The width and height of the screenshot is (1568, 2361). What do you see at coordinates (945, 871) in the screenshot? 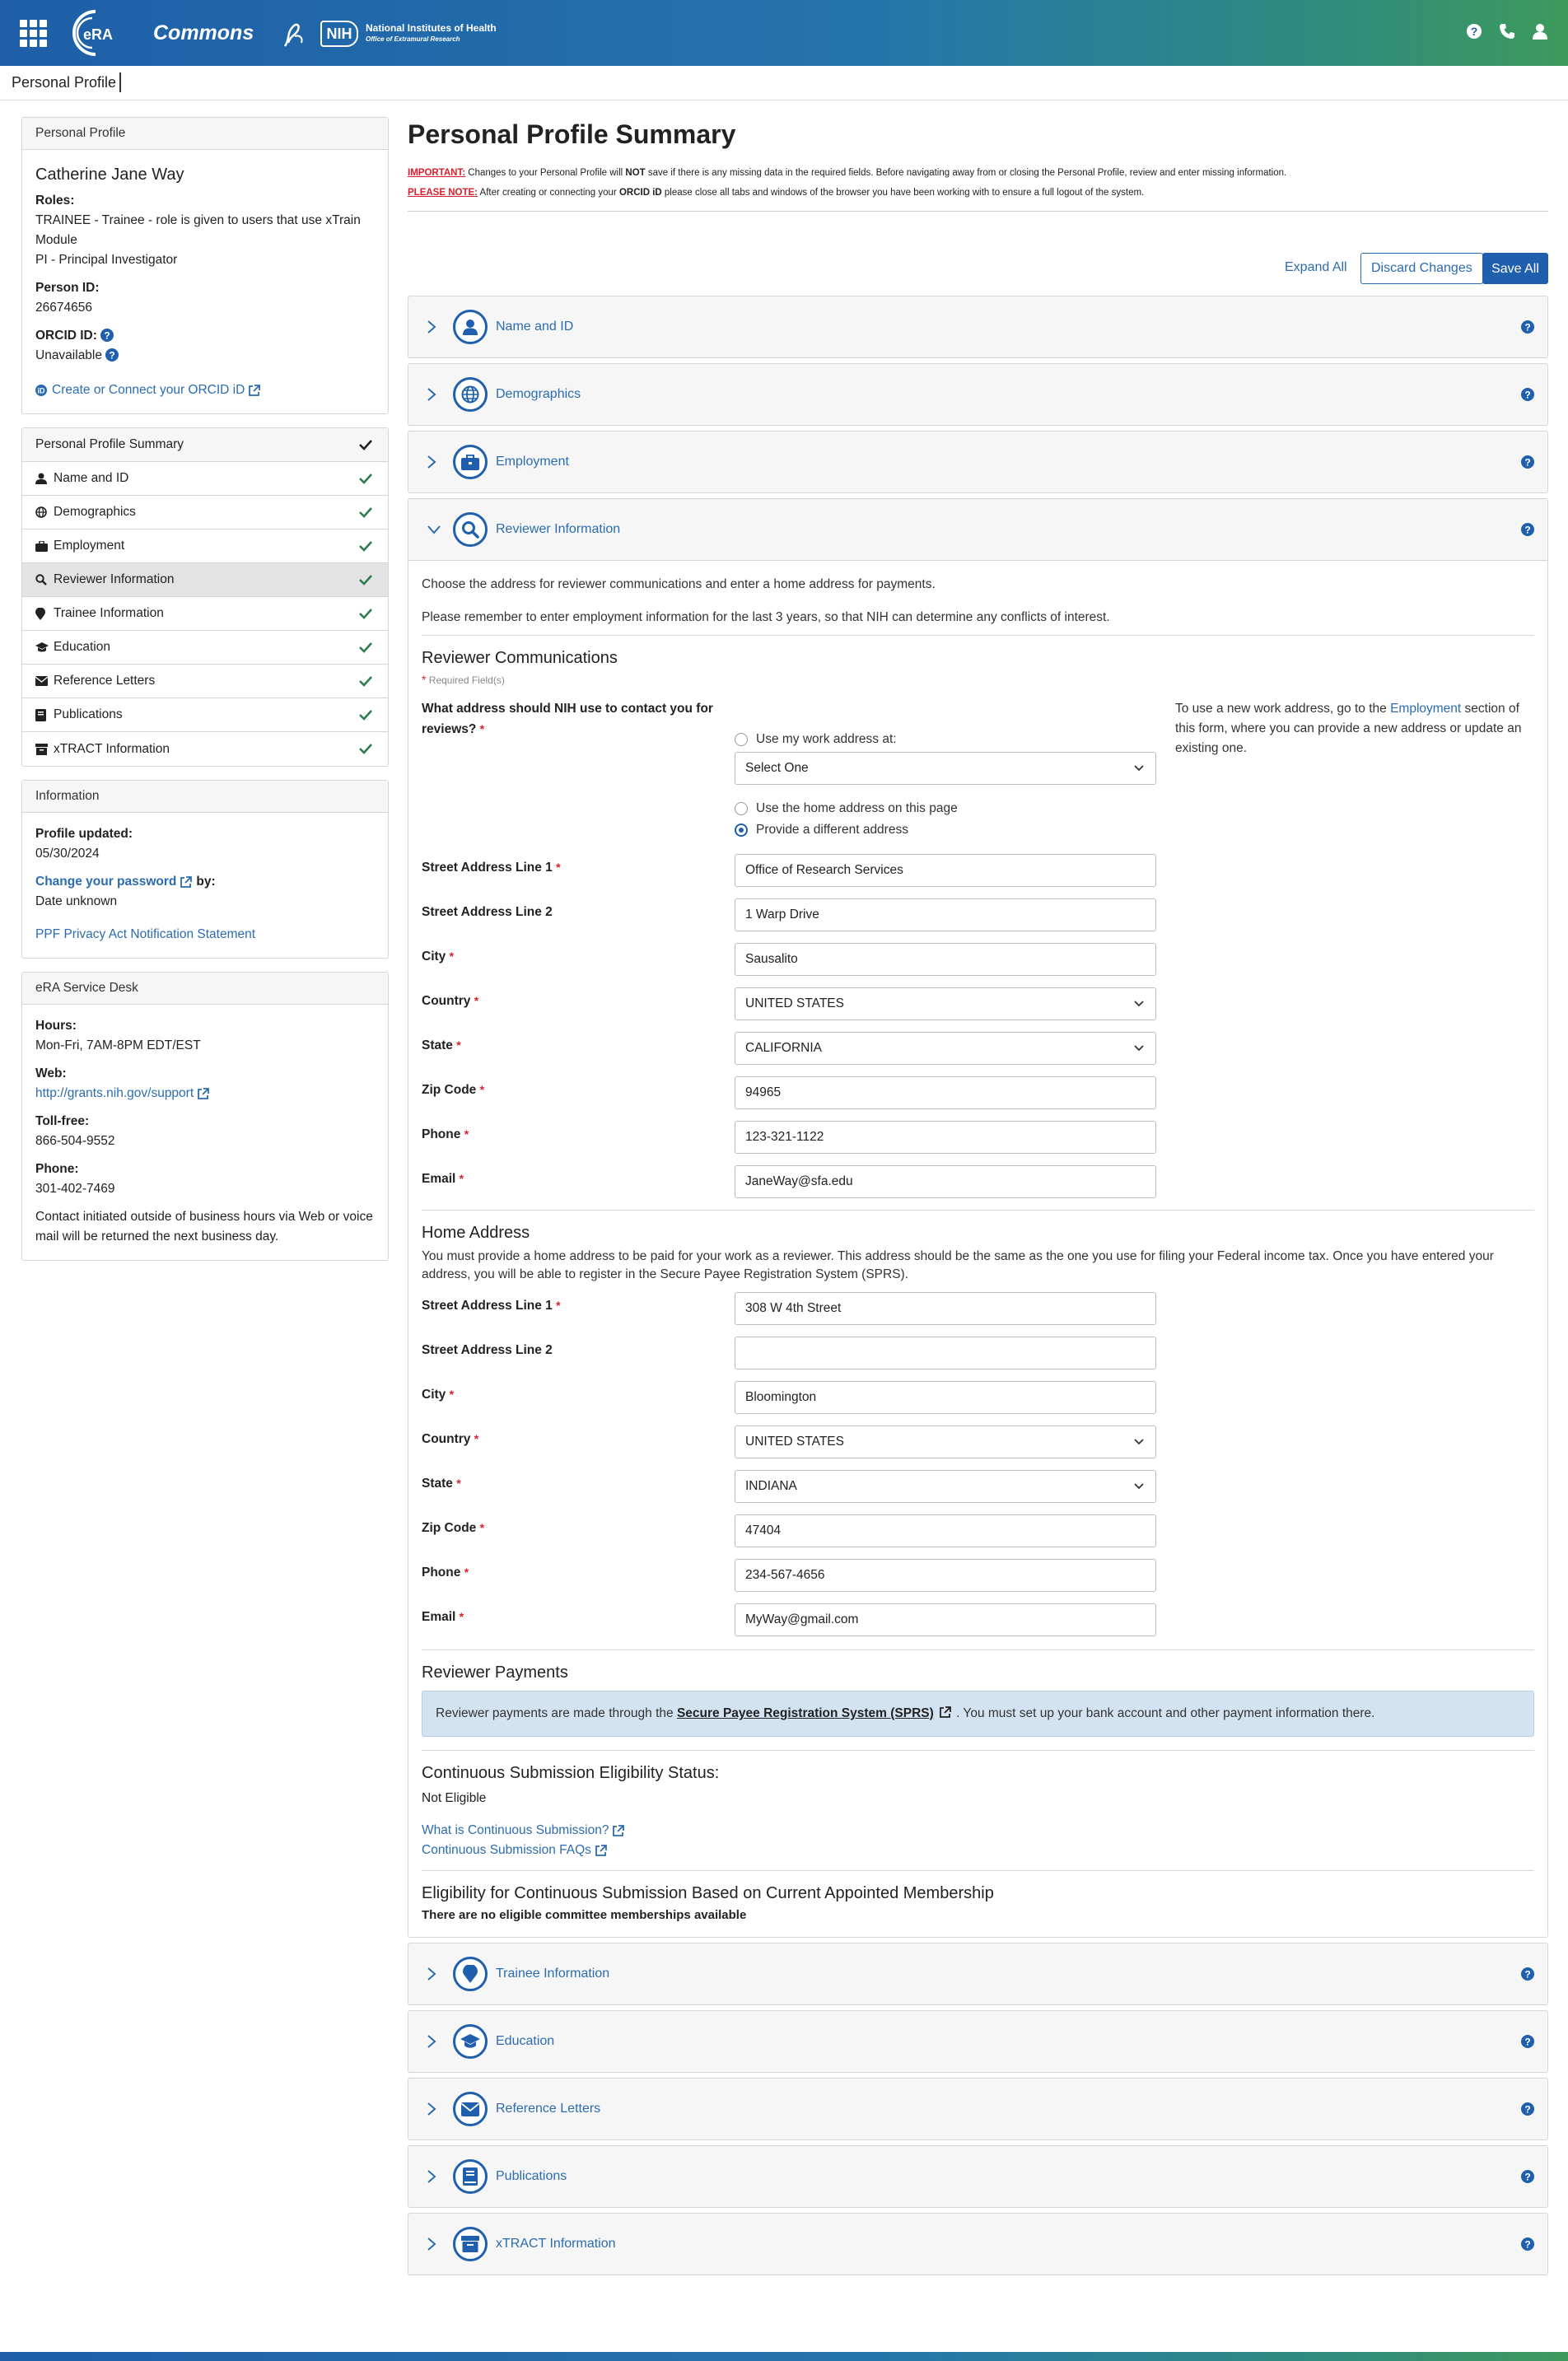
I see `comm-street-1-input: Office of Research Services` at bounding box center [945, 871].